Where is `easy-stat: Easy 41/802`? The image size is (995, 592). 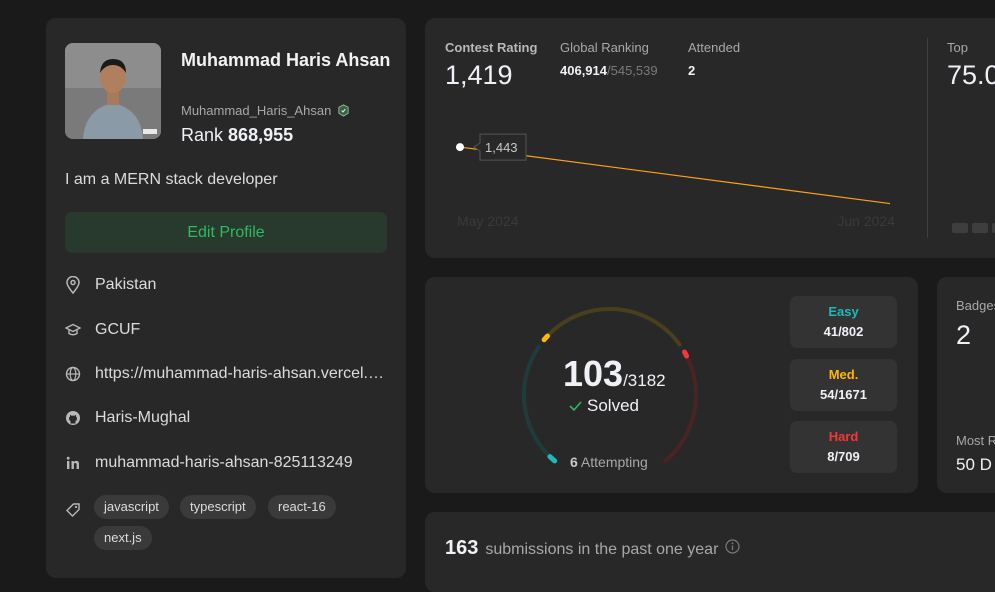
easy-stat: Easy 41/802 is located at coordinates (843, 322).